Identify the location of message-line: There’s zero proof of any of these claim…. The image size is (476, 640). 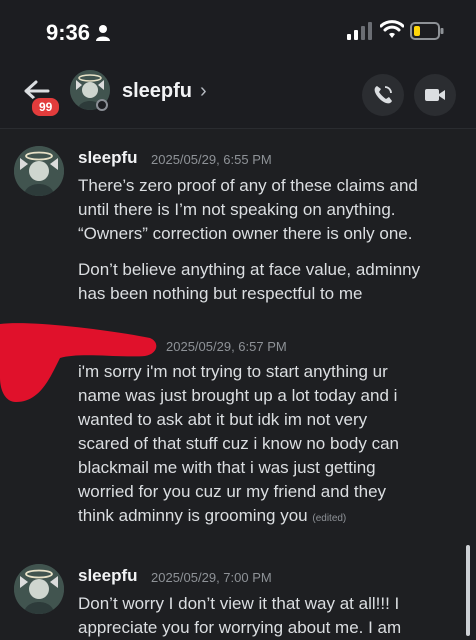
(248, 185).